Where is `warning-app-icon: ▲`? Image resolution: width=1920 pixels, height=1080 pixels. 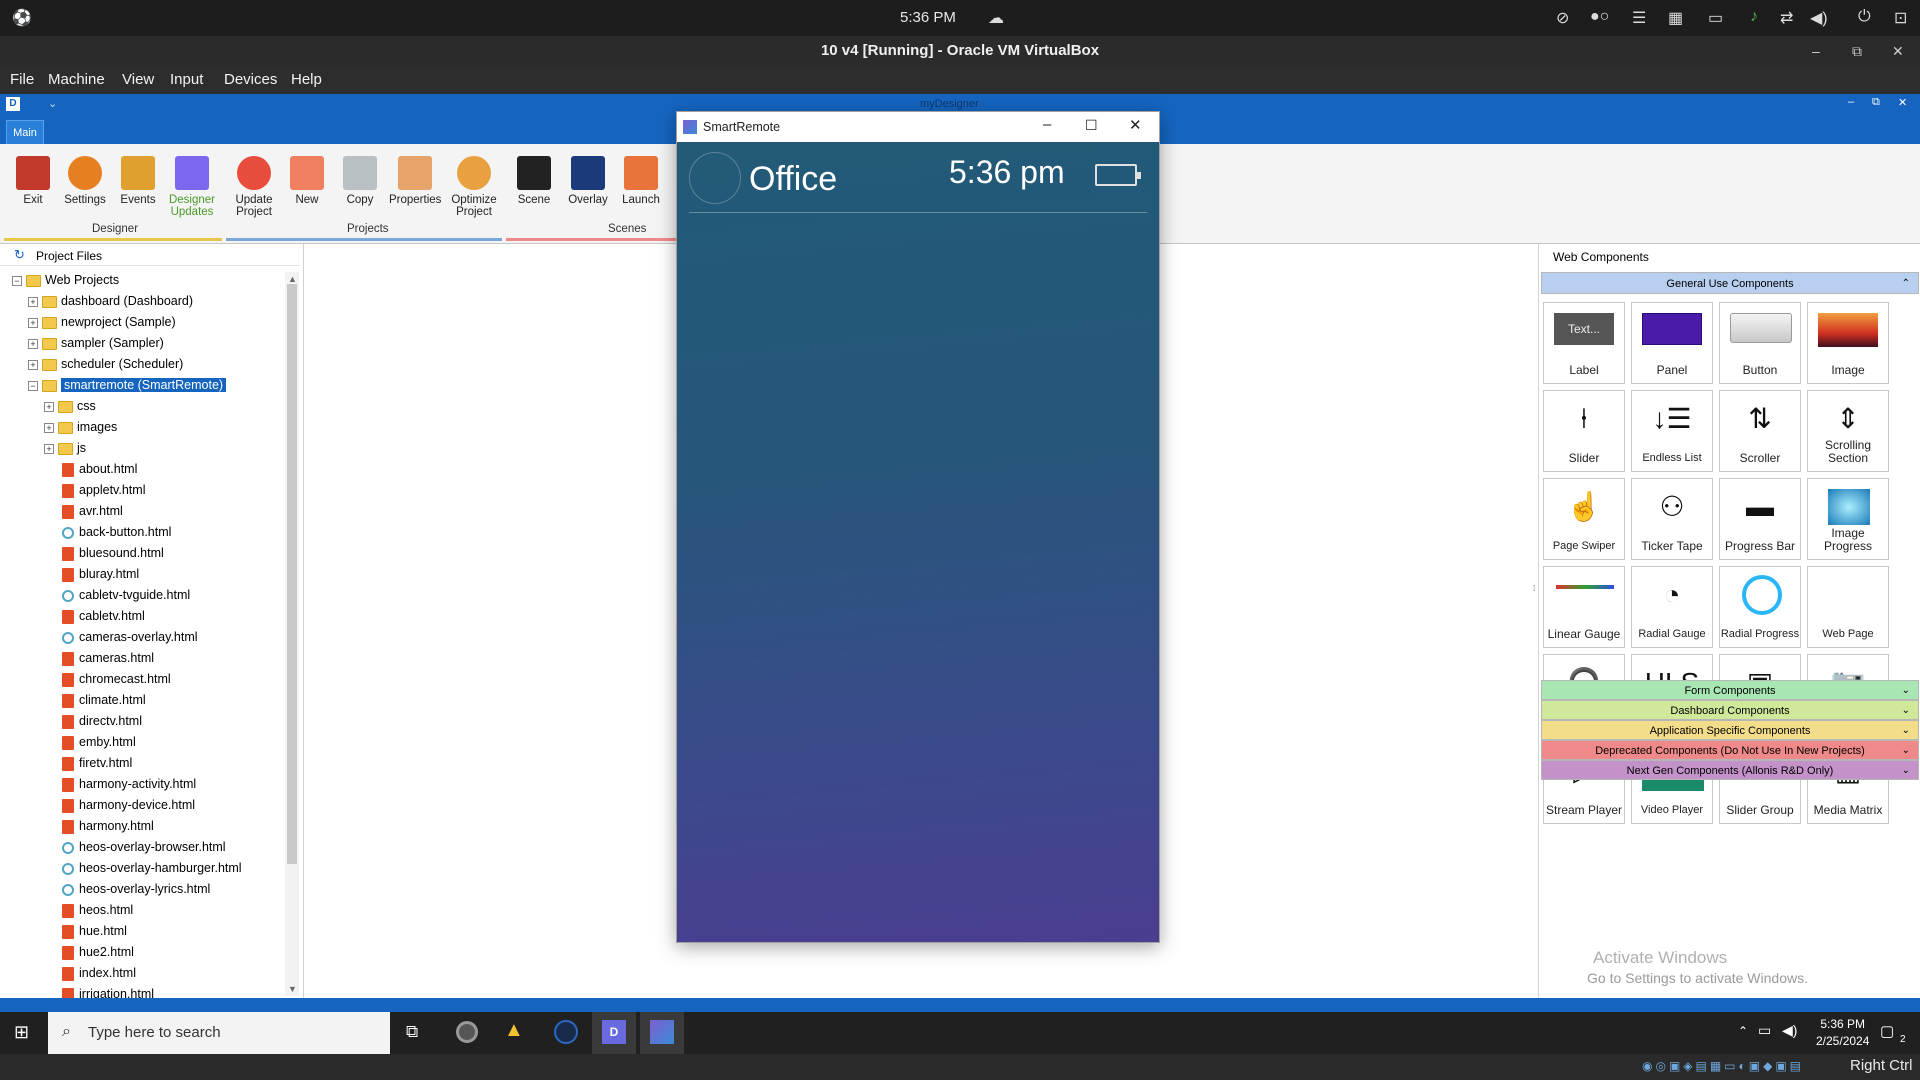
warning-app-icon: ▲ is located at coordinates (514, 1030).